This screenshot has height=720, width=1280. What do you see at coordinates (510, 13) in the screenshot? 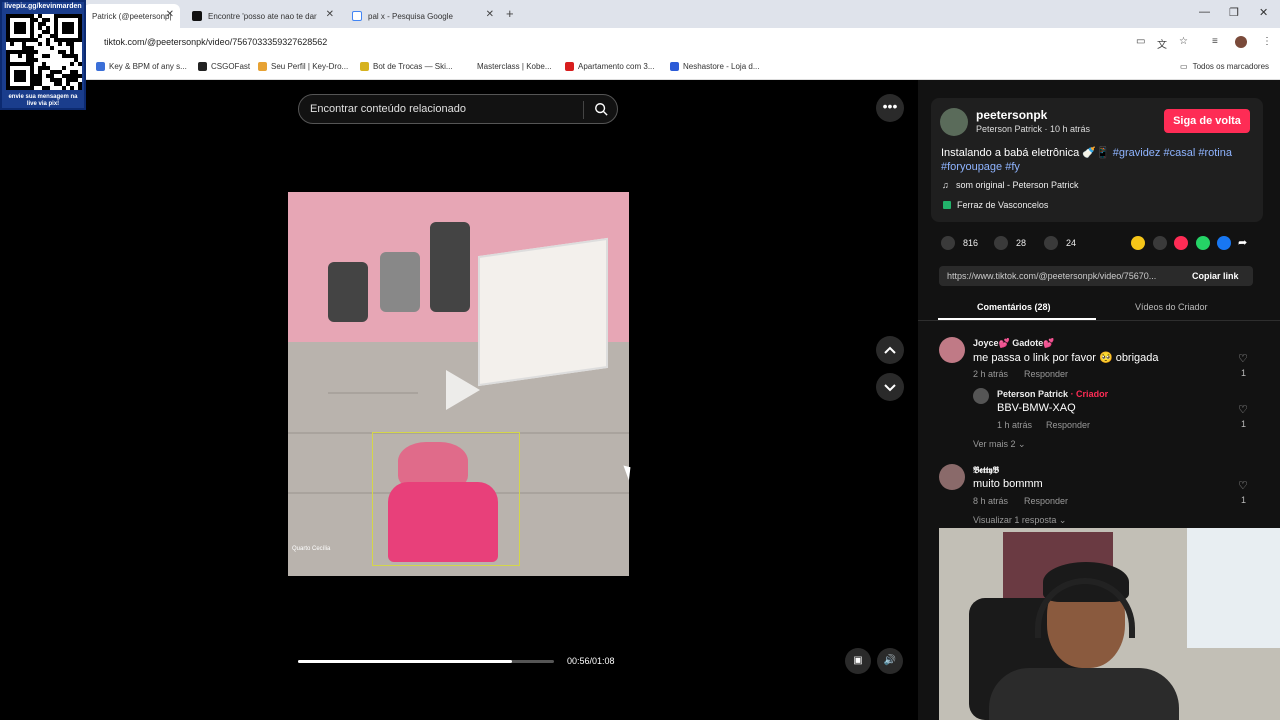
I see `new-tab-button: +` at bounding box center [510, 13].